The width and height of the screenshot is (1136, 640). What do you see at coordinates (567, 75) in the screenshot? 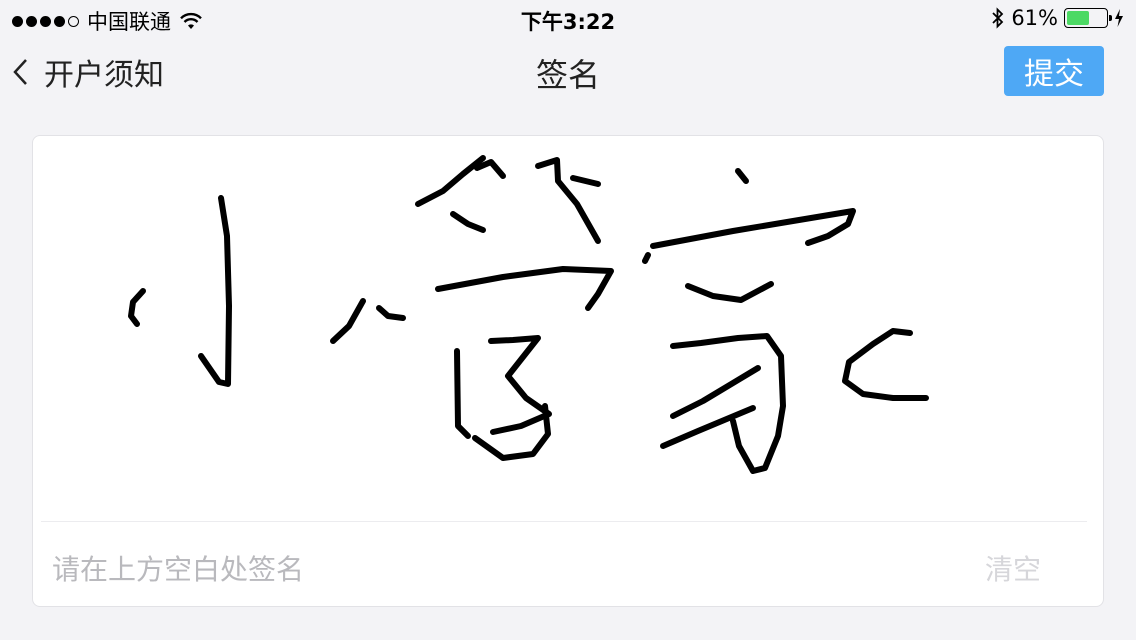
I see `page-title: 签名` at bounding box center [567, 75].